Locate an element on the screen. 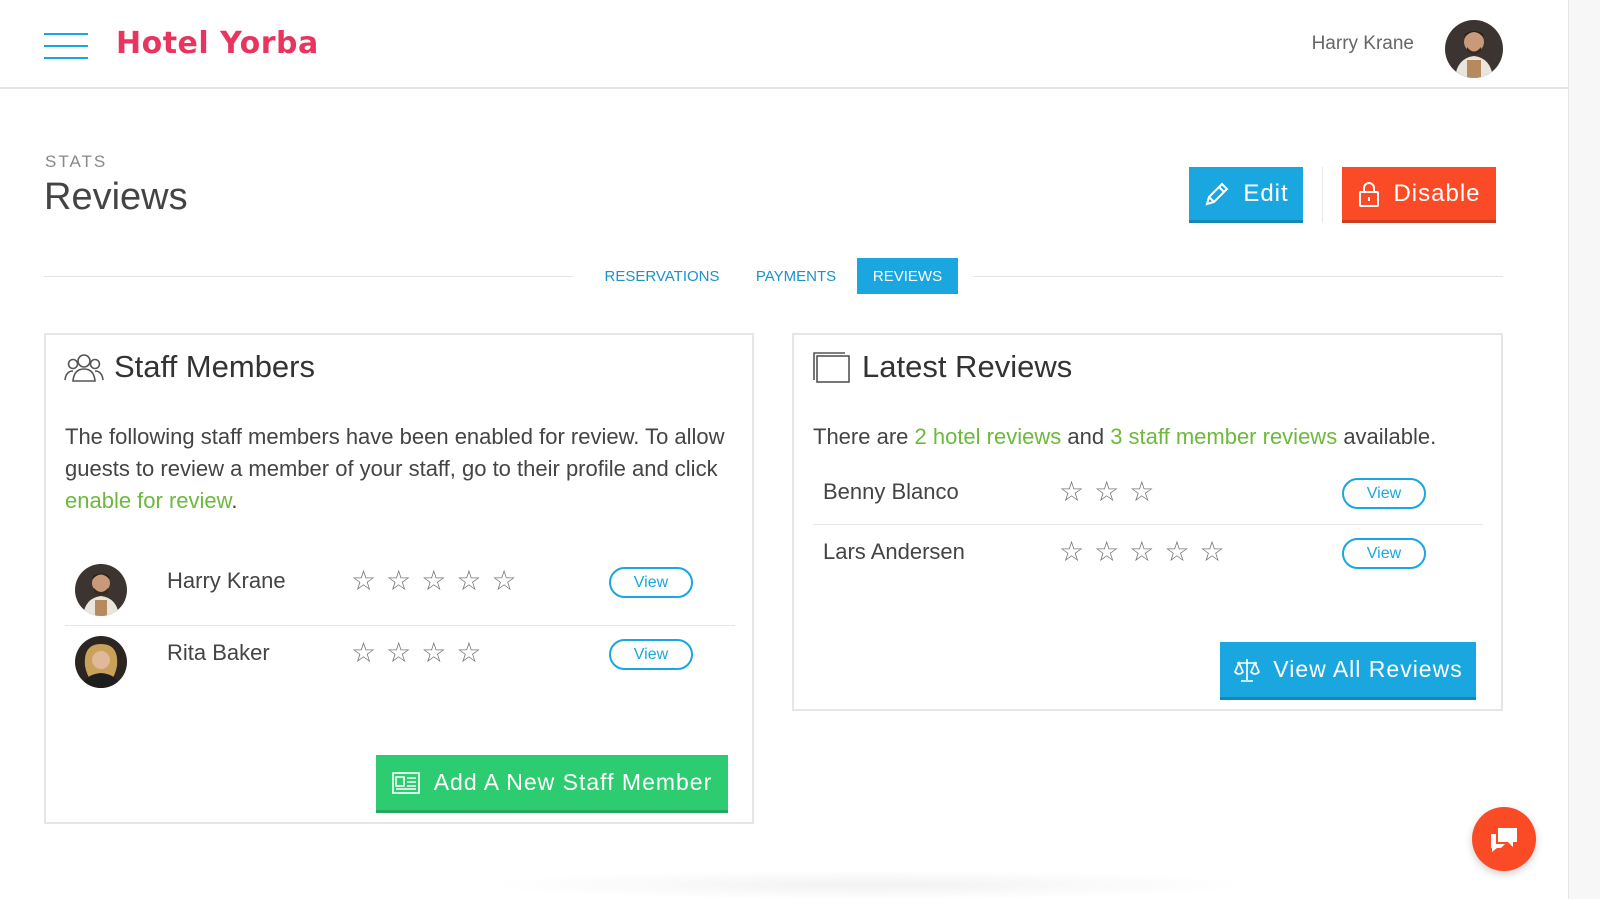 The height and width of the screenshot is (899, 1600). add-staff-member-button: Add A New Staff Member is located at coordinates (552, 784).